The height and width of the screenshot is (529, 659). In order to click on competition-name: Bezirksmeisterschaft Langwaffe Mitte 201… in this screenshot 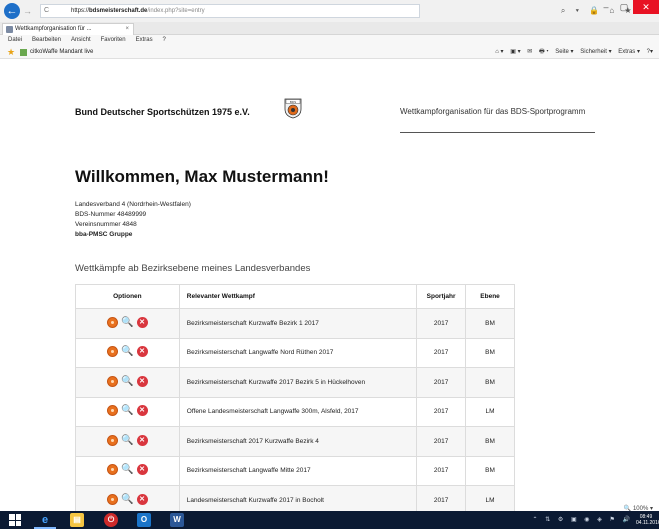, I will do `click(298, 470)`.